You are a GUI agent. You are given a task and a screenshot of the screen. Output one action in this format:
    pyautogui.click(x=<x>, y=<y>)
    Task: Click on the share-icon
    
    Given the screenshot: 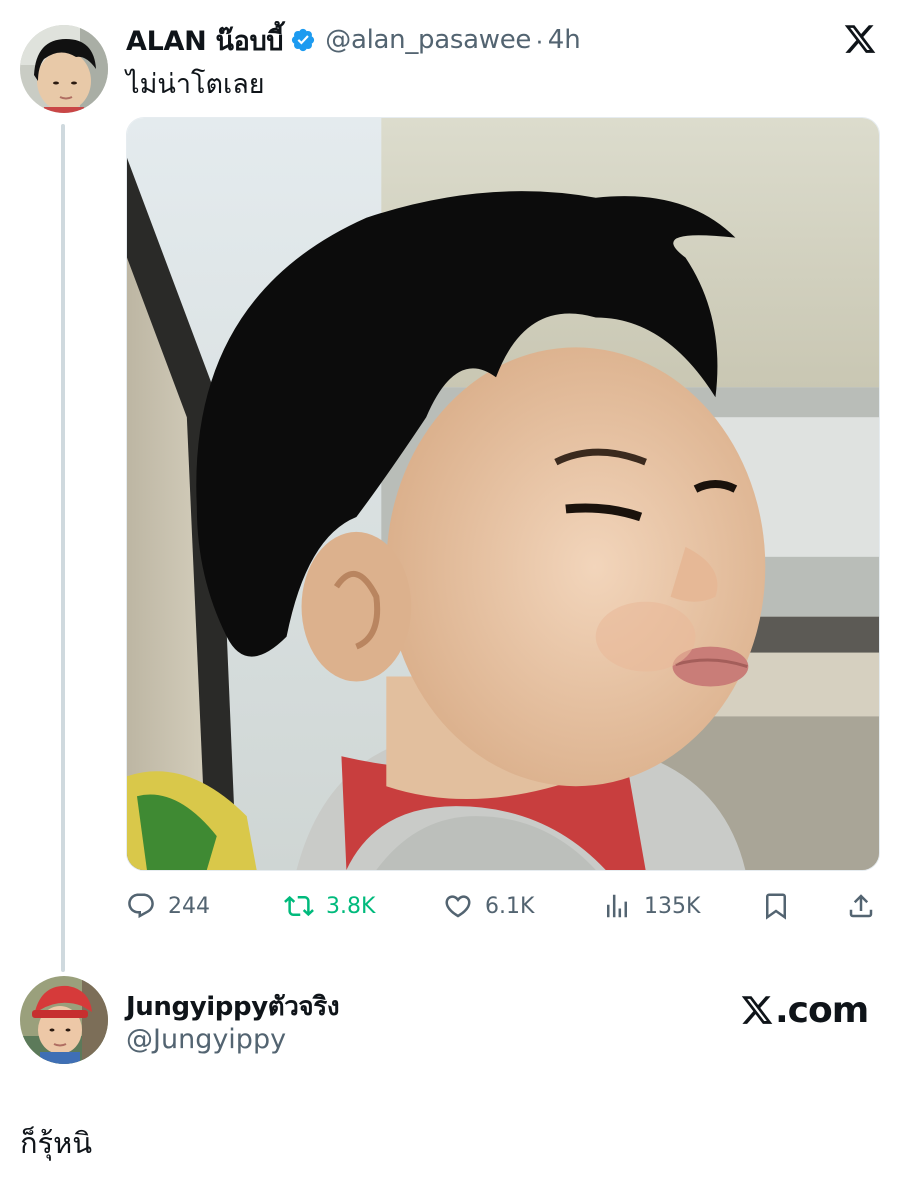 What is the action you would take?
    pyautogui.click(x=861, y=906)
    